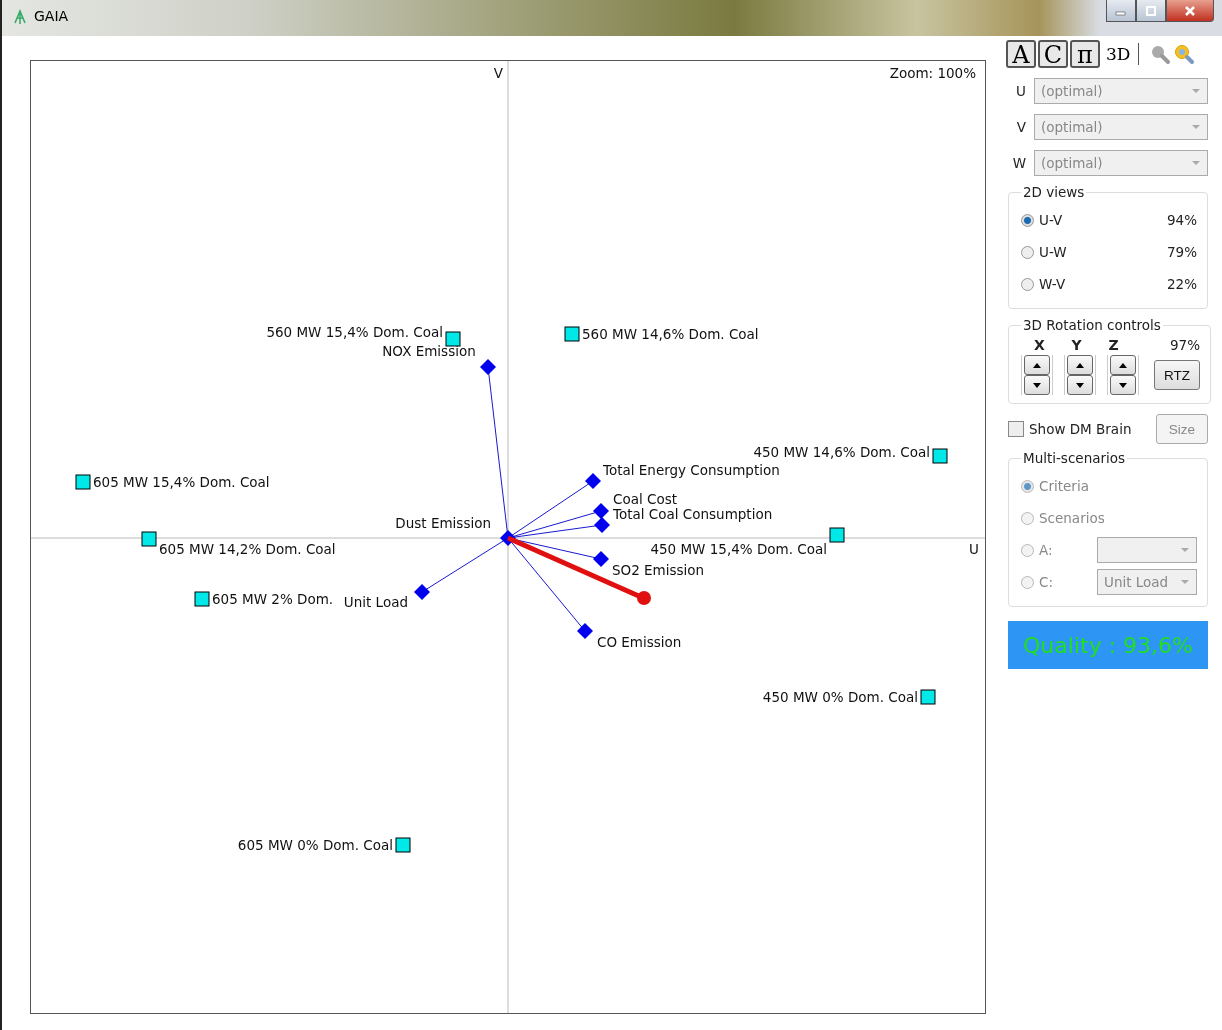  I want to click on axis-label: V, so click(498, 73).